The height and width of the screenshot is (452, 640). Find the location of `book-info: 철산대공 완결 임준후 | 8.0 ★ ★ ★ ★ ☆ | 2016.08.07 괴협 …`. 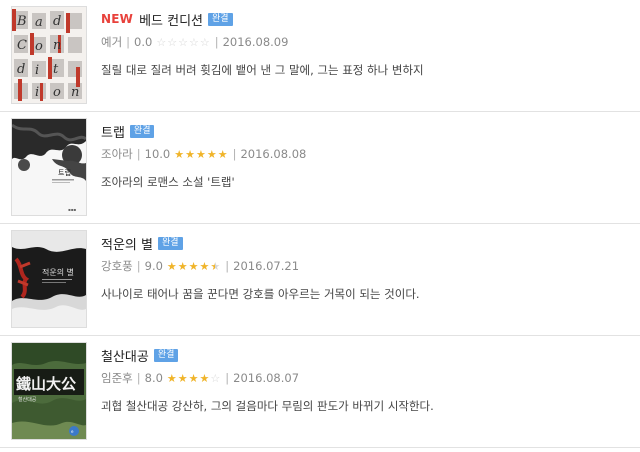

book-info: 철산대공 완결 임준후 | 8.0 ★ ★ ★ ★ ☆ | 2016.08.07 괴협 … is located at coordinates (365, 380).